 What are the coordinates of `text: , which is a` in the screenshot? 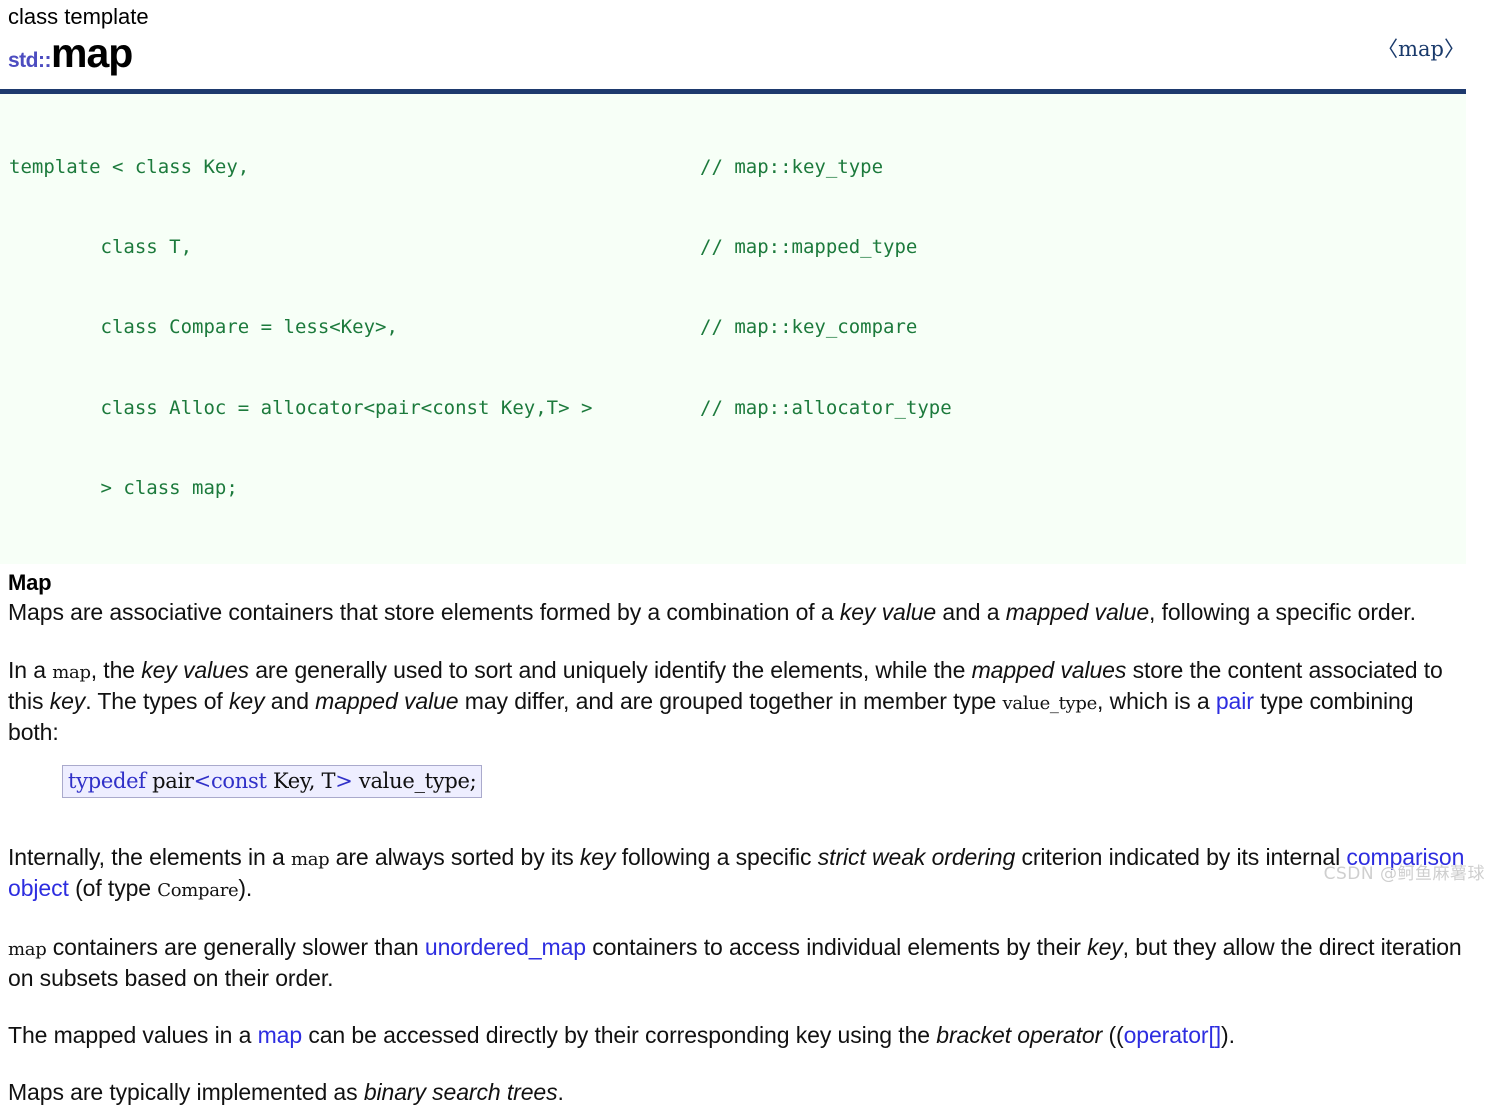 It's located at (1156, 700).